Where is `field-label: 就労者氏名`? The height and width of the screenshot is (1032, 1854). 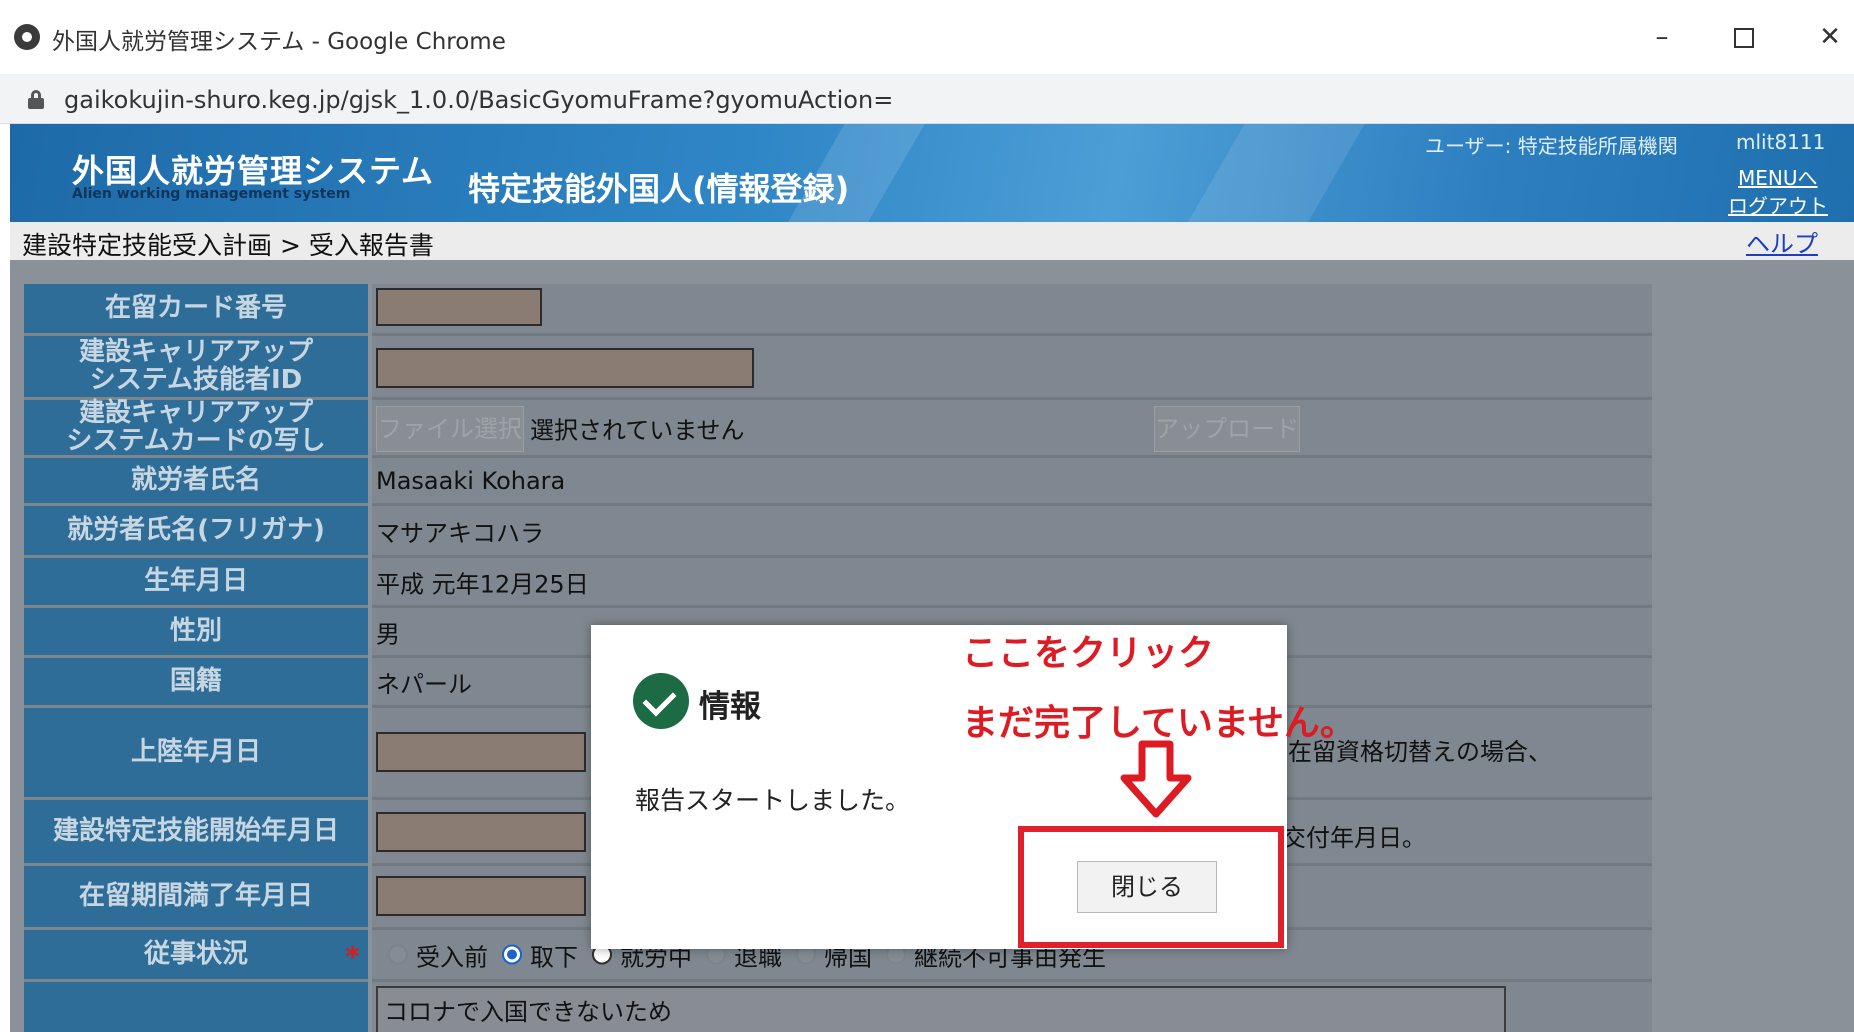
field-label: 就労者氏名 is located at coordinates (196, 482).